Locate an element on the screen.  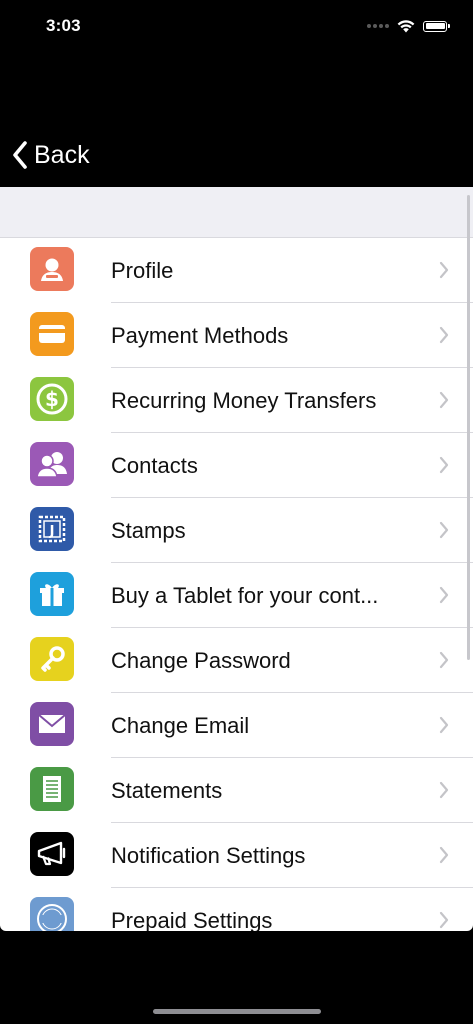
menu-item-recurring-money-transfers: $ Recurring Money Transfers is located at coordinates (236, 400).